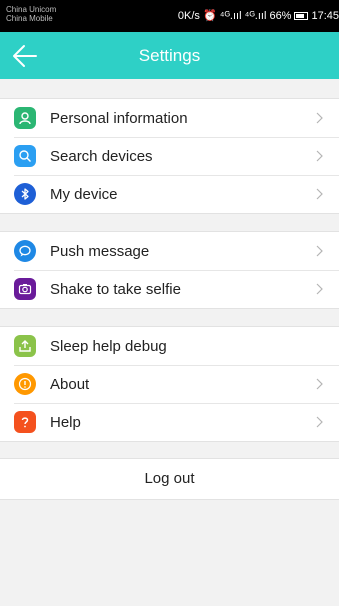 The height and width of the screenshot is (606, 339). I want to click on status-time: 17:45, so click(325, 15).